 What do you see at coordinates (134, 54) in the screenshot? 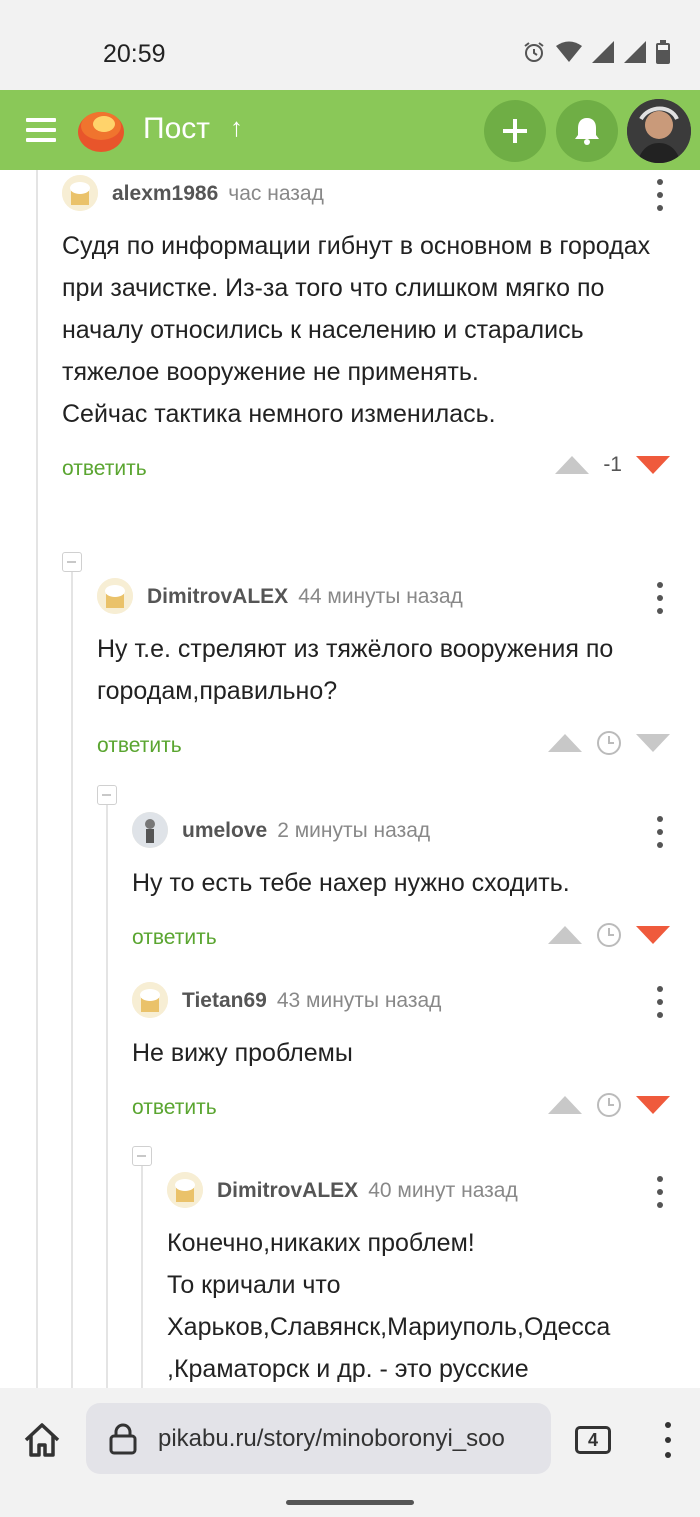
I see `status-time: 20:59` at bounding box center [134, 54].